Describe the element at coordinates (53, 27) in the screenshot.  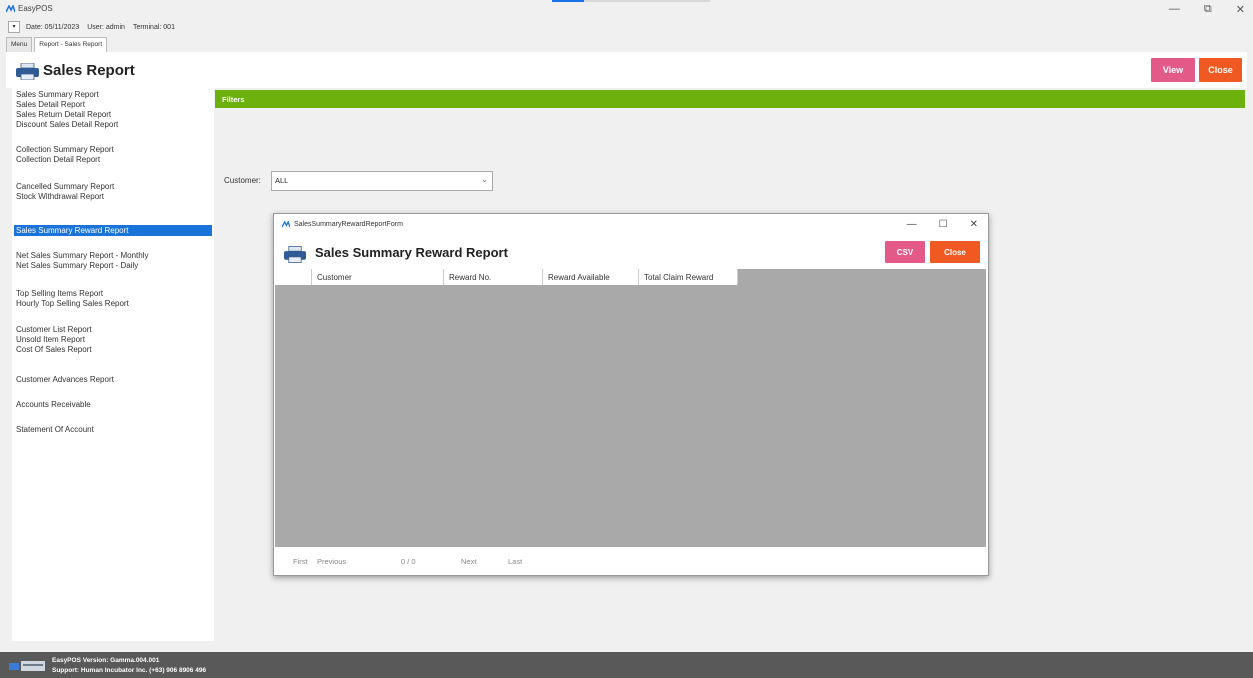
I see `session-date: Date: 05/11/2023` at that location.